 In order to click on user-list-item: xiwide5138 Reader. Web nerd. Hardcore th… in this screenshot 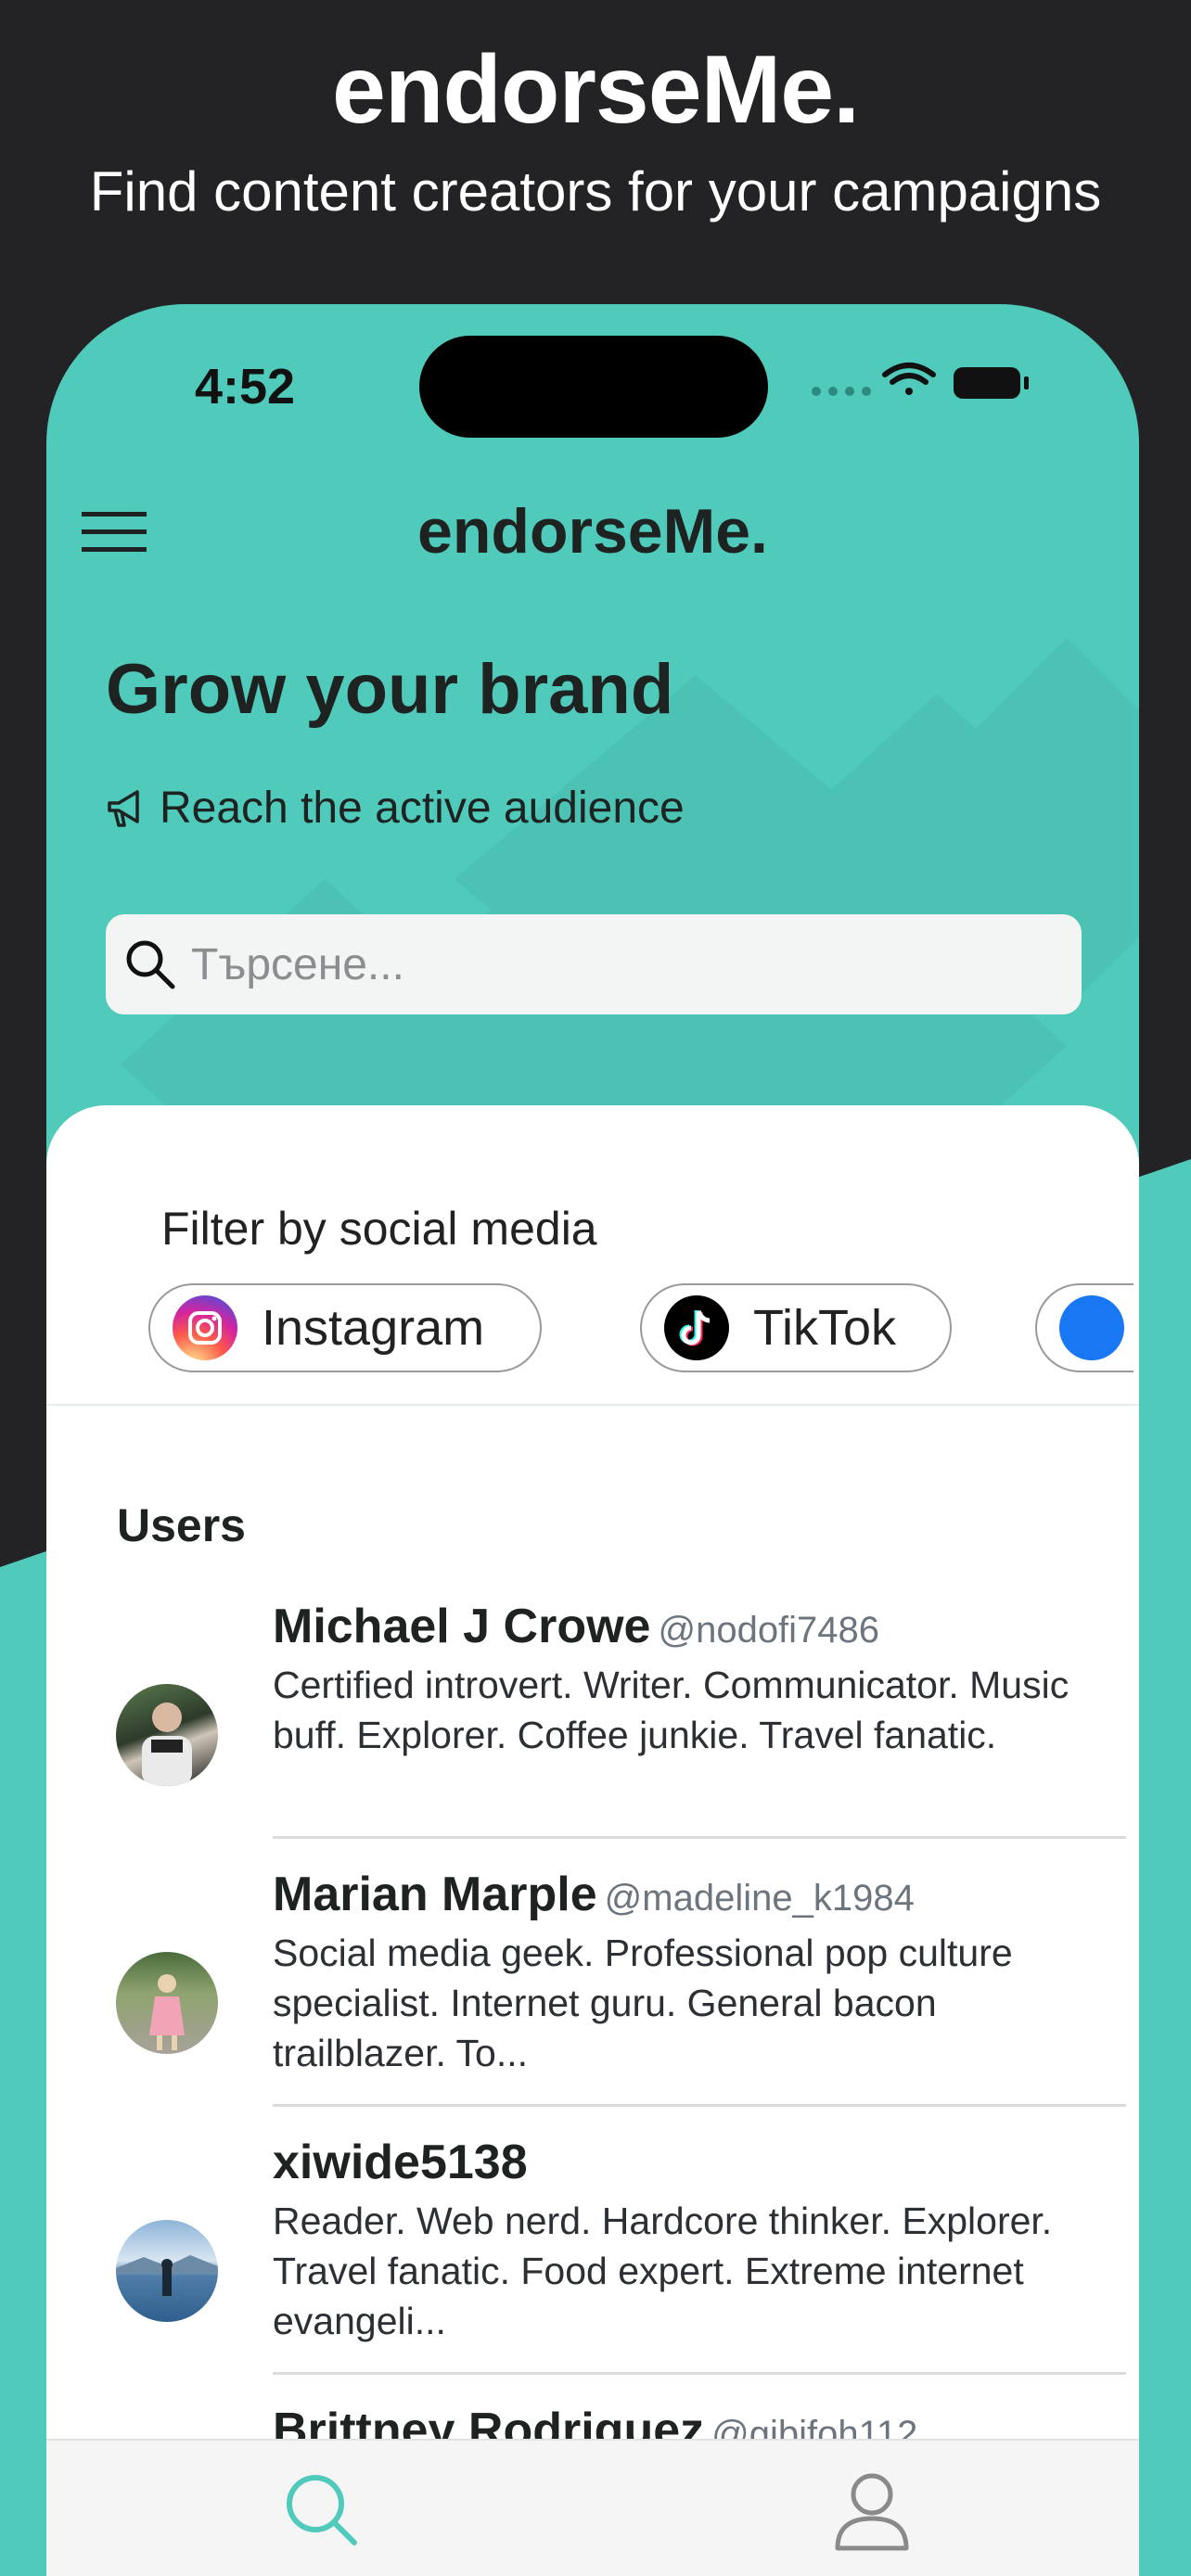, I will do `click(592, 2270)`.